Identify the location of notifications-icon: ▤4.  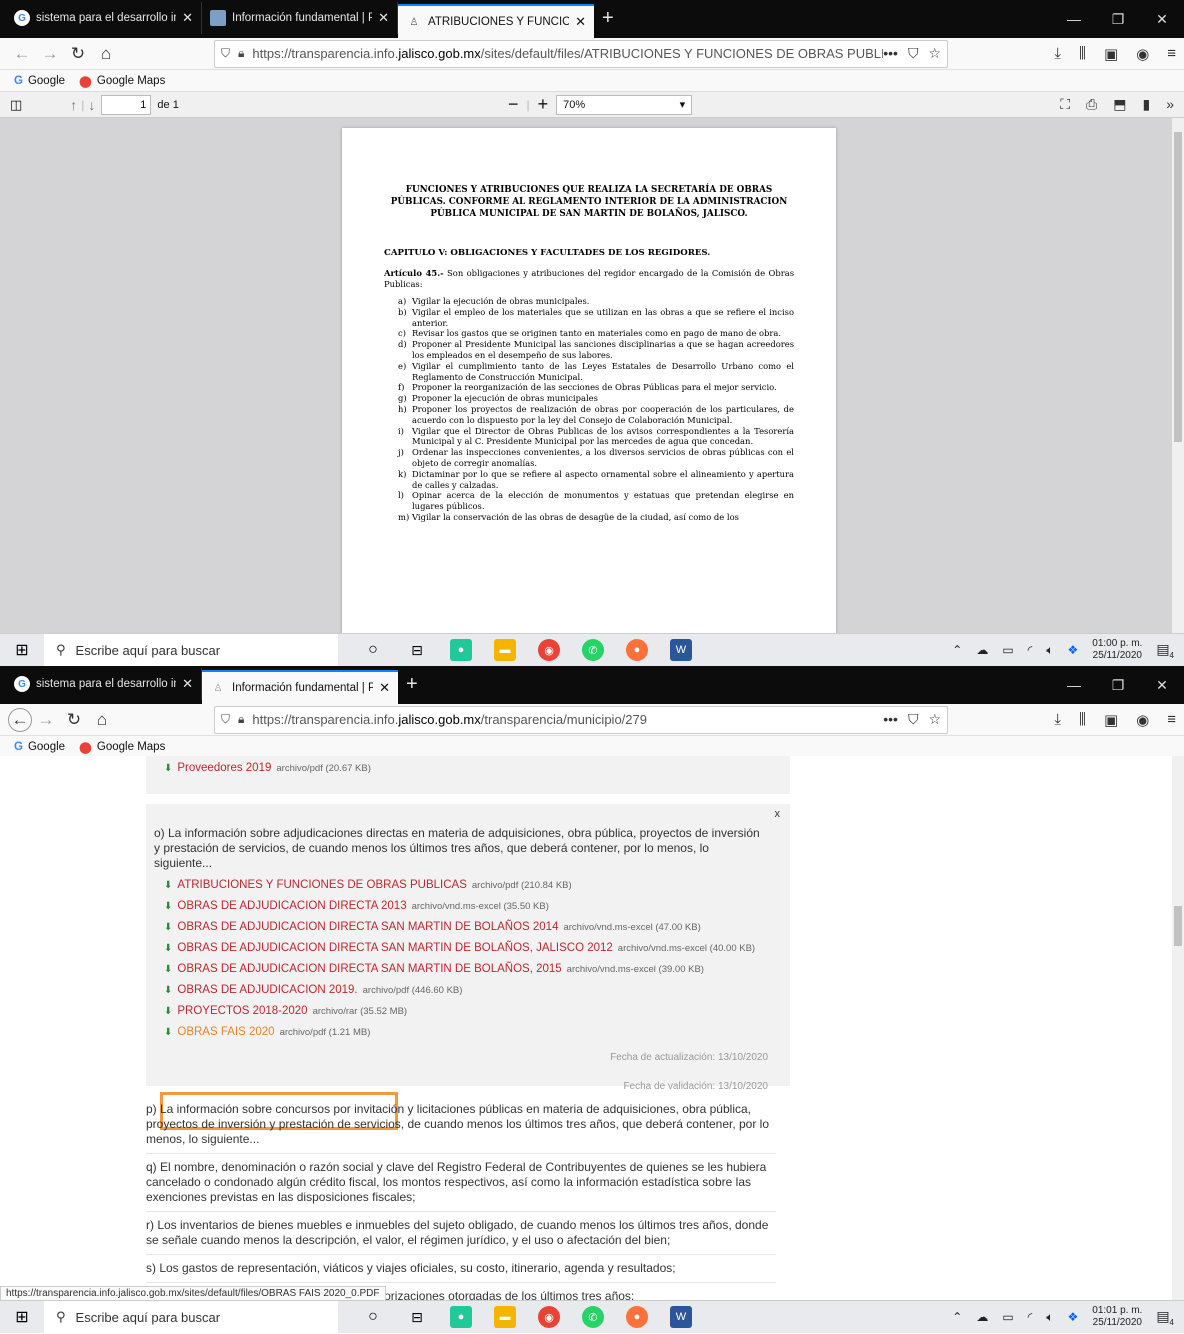
(1165, 650).